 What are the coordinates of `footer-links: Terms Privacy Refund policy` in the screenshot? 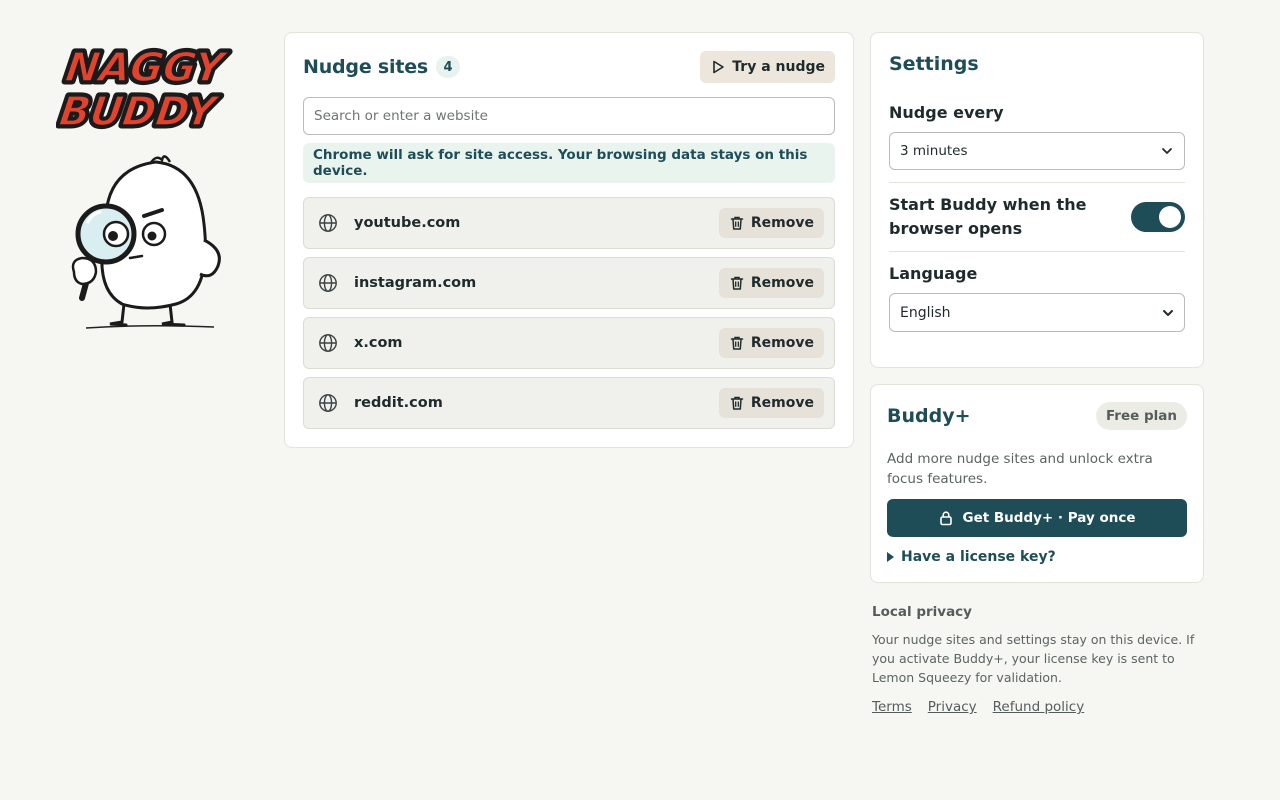 It's located at (1039, 707).